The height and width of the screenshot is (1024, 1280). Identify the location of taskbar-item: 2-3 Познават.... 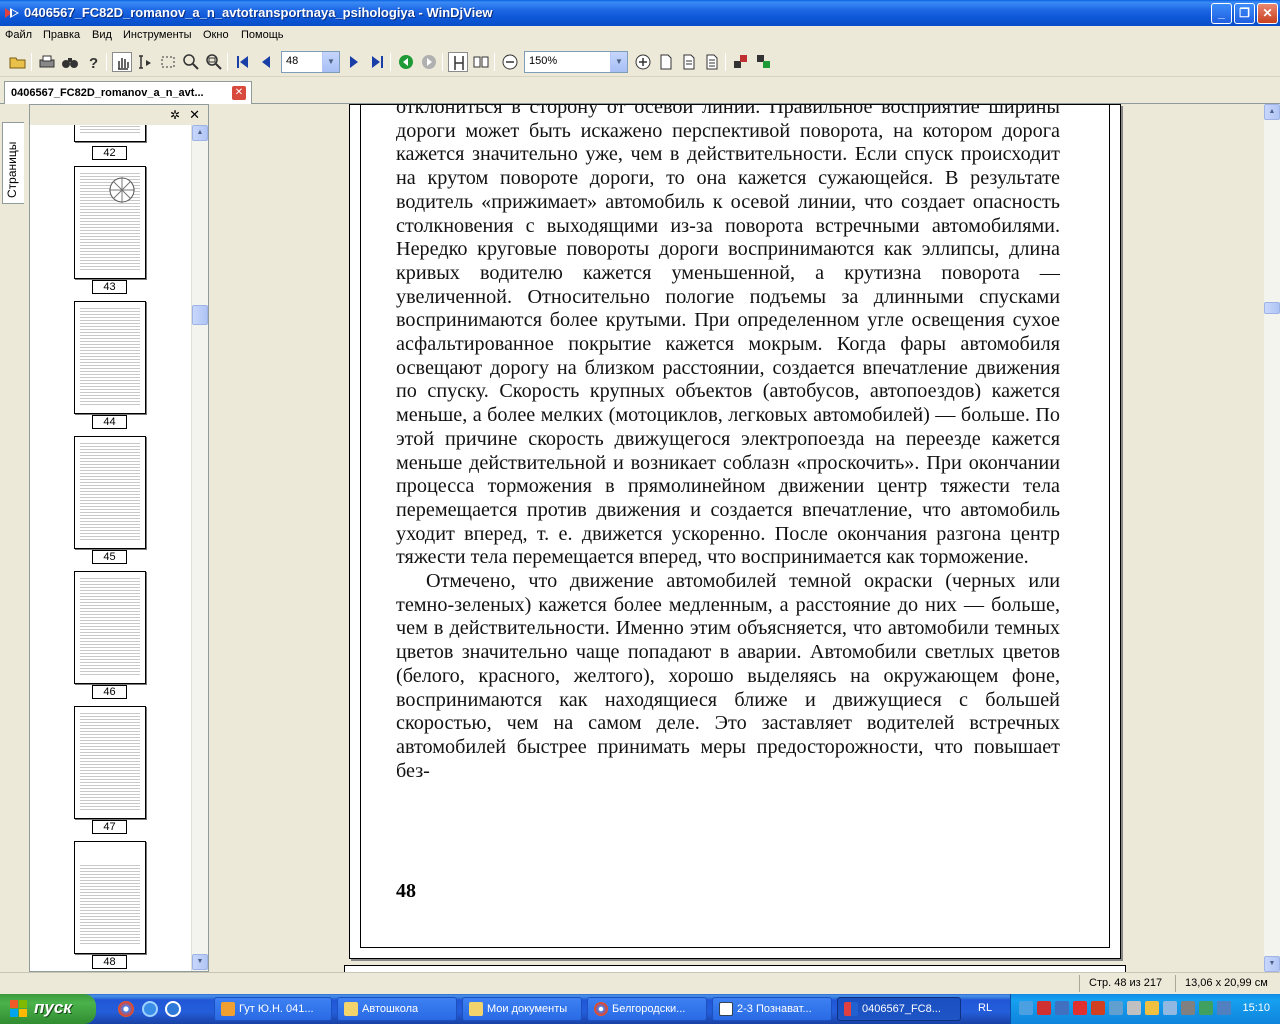
(772, 1009).